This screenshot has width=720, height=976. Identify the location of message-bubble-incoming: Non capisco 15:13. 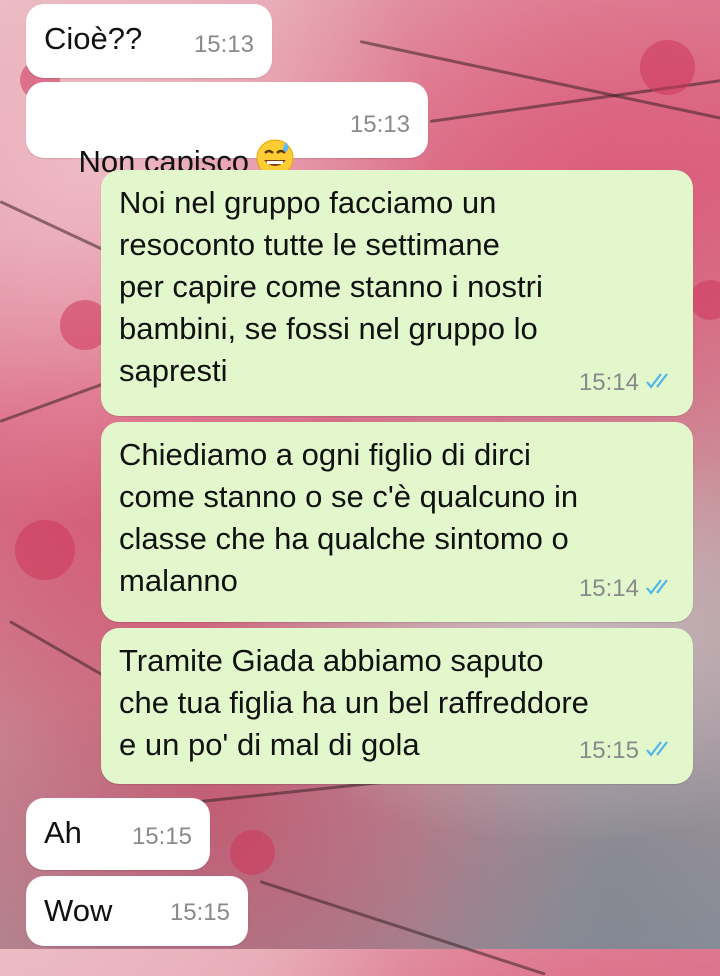
(227, 130).